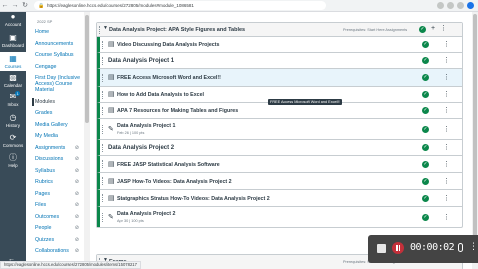 Image resolution: width=478 pixels, height=269 pixels. I want to click on module-item-title: How to Add Data Analysis to Excel, so click(160, 95).